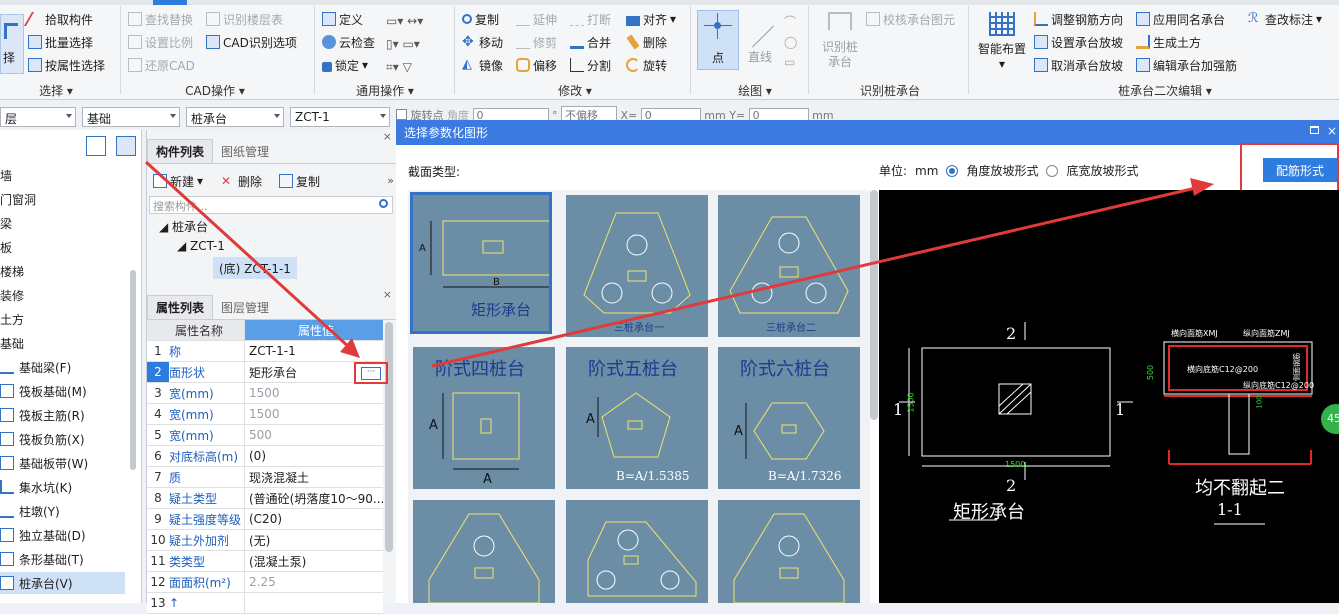 The height and width of the screenshot is (614, 1339). What do you see at coordinates (160, 19) in the screenshot?
I see `find-replace-button: 查找替换` at bounding box center [160, 19].